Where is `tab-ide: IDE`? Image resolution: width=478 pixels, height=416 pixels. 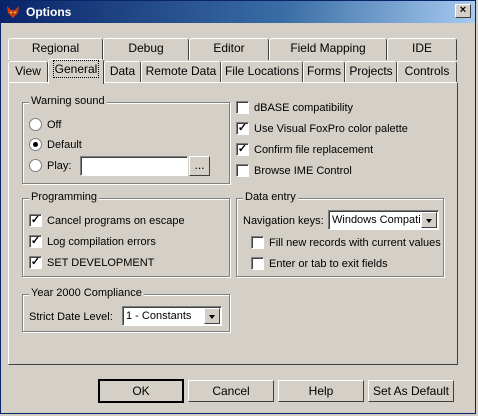 tab-ide: IDE is located at coordinates (422, 49).